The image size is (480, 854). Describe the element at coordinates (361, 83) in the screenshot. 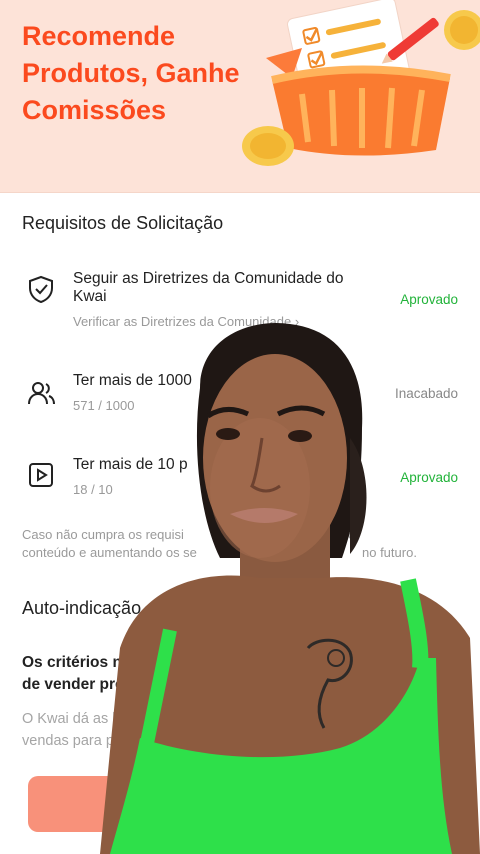

I see `shopping-basket-checklist-coins-icon` at that location.